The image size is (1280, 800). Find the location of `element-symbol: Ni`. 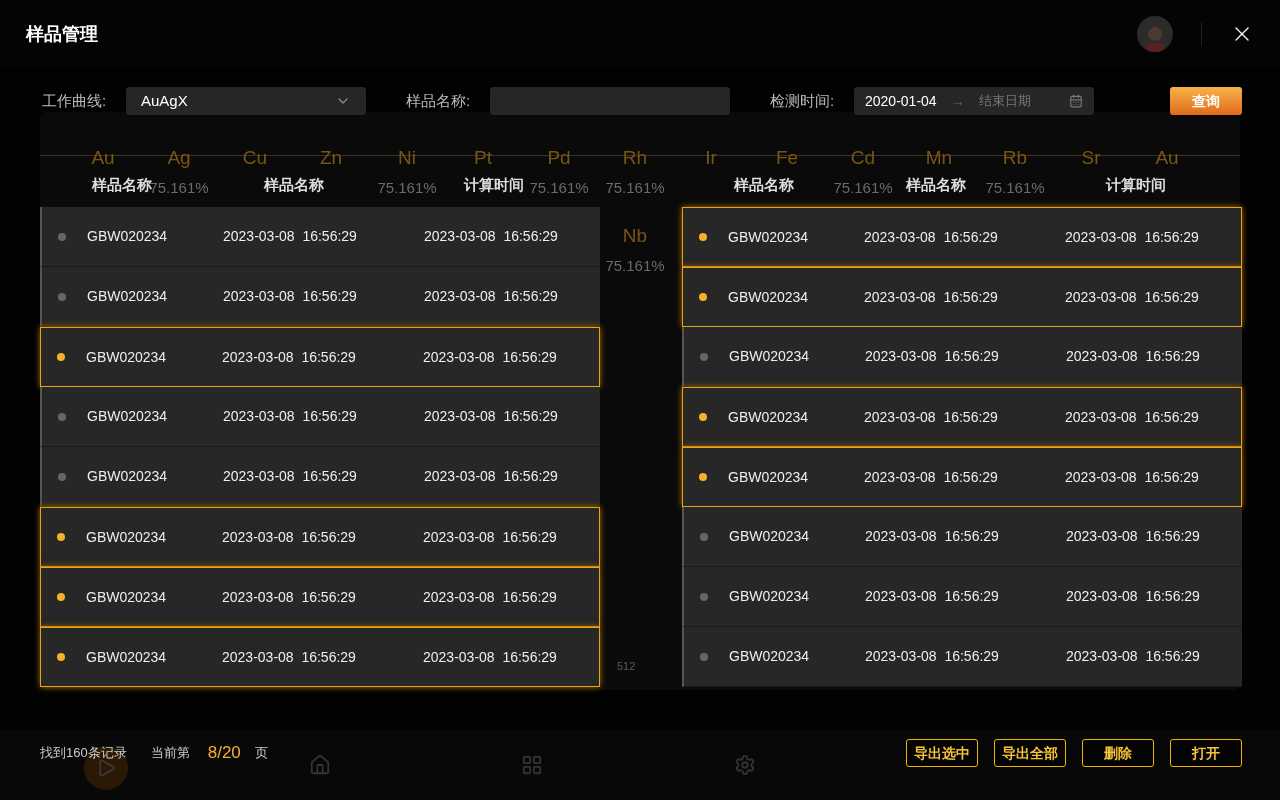

element-symbol: Ni is located at coordinates (407, 158).